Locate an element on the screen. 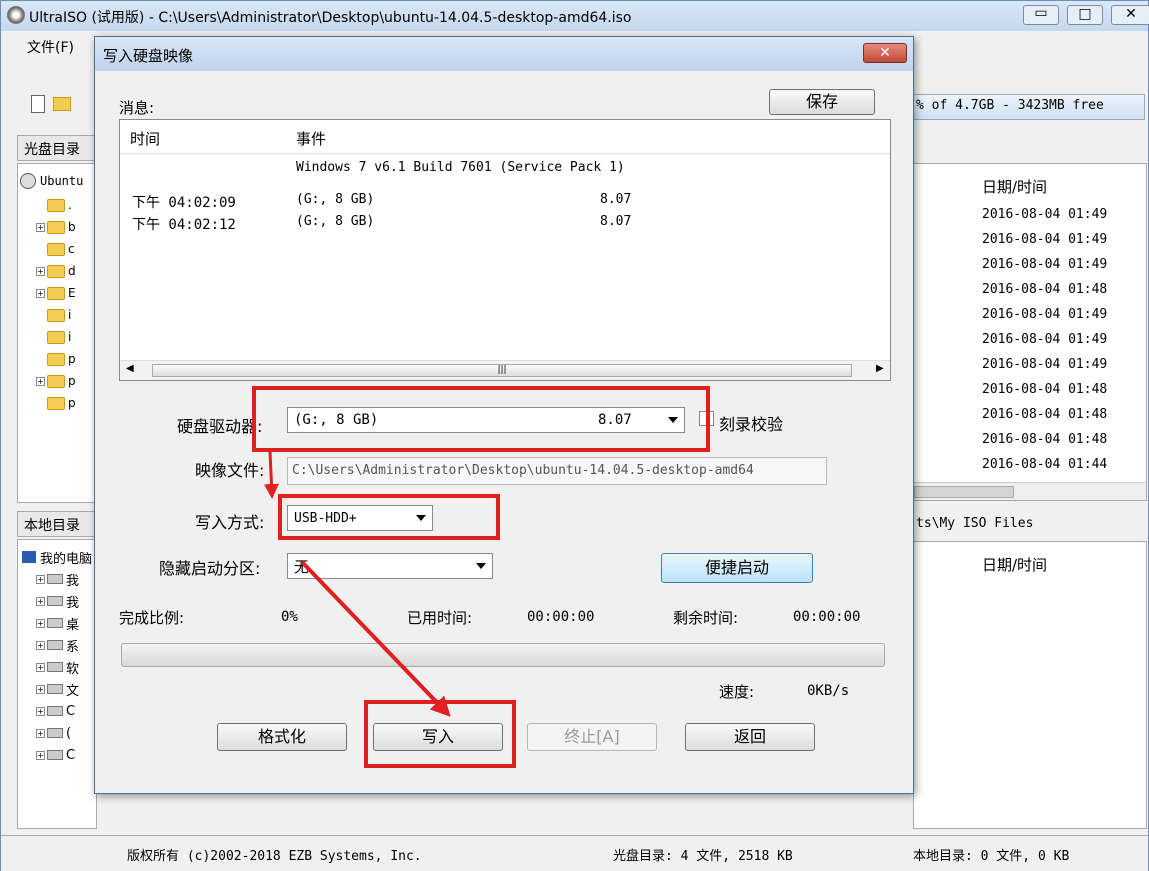  arrow-to-write-button is located at coordinates (375, 638).